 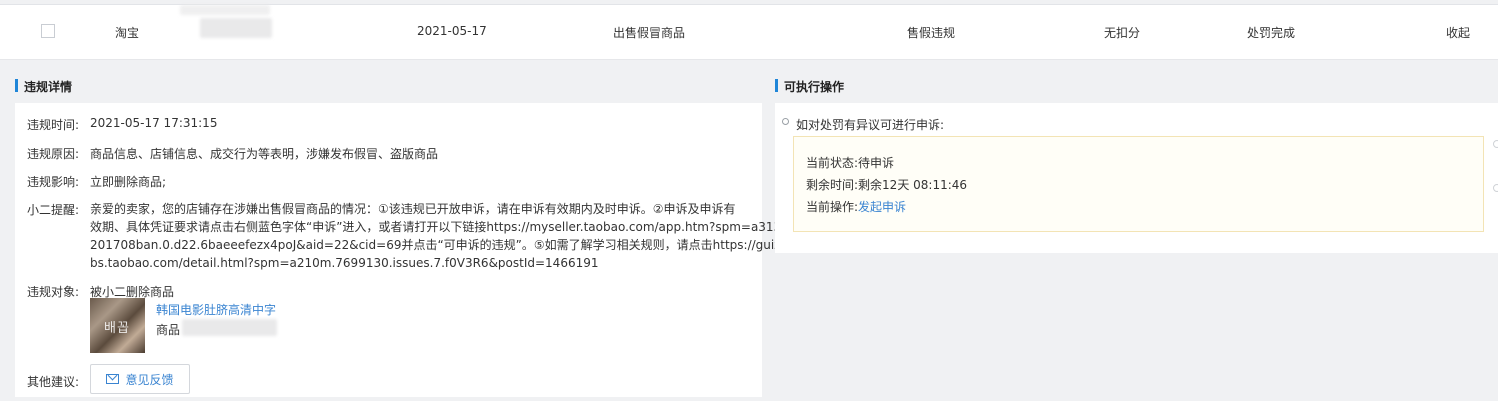 I want to click on impact-label: 违规影响:, so click(x=53, y=182).